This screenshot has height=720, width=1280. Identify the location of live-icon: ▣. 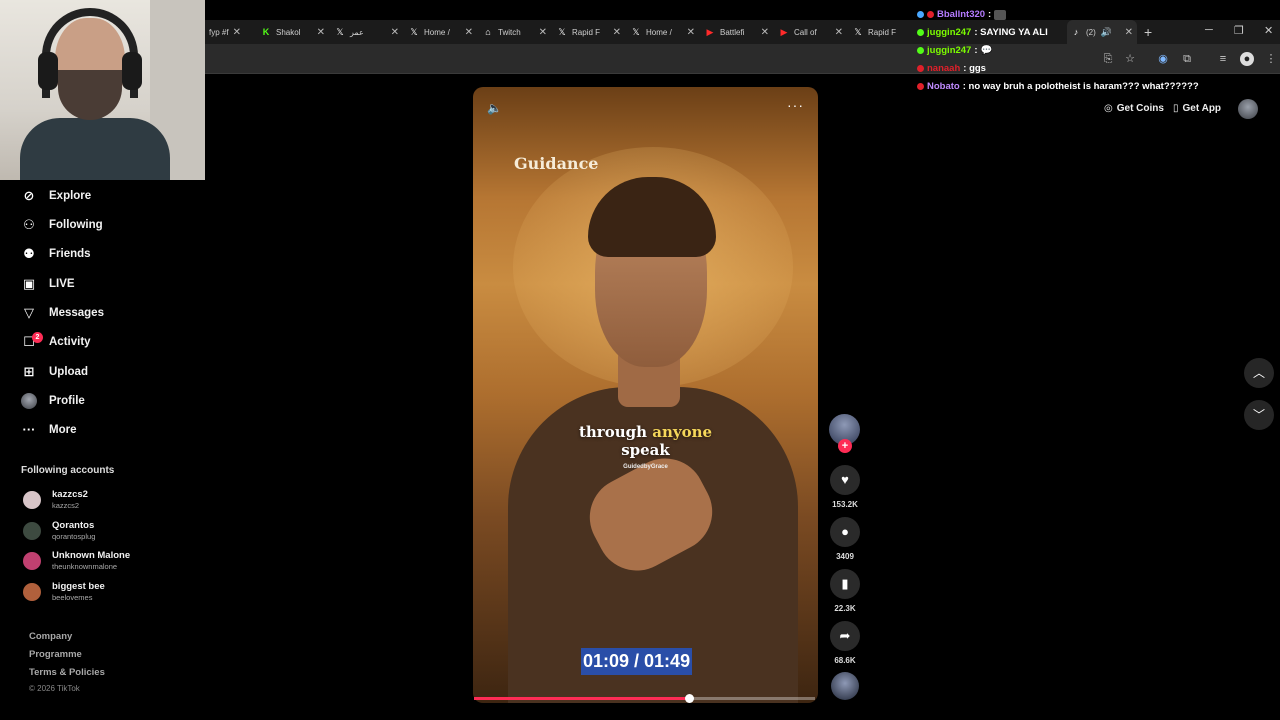
(29, 283).